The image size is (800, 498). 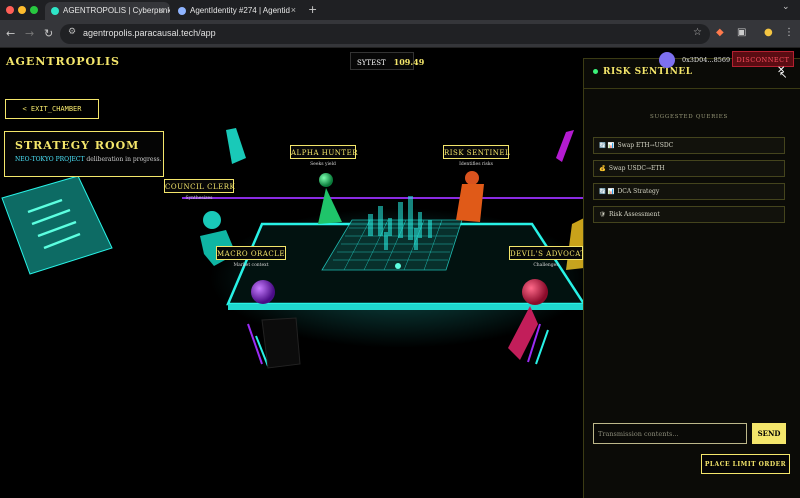 I want to click on table-pedestal, so click(x=281, y=343).